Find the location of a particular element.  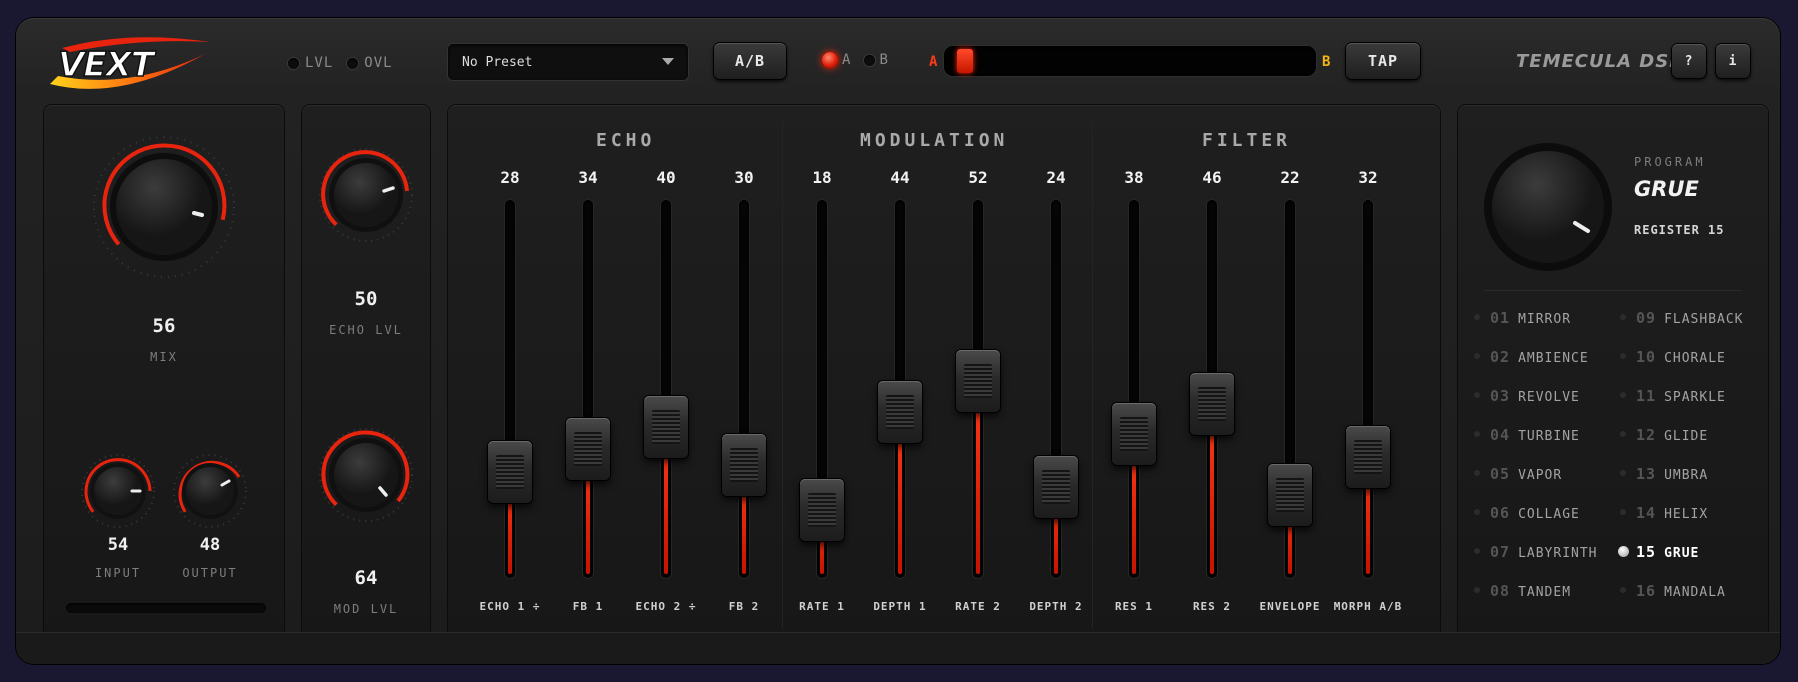

fader-value: 44 is located at coordinates (900, 177).